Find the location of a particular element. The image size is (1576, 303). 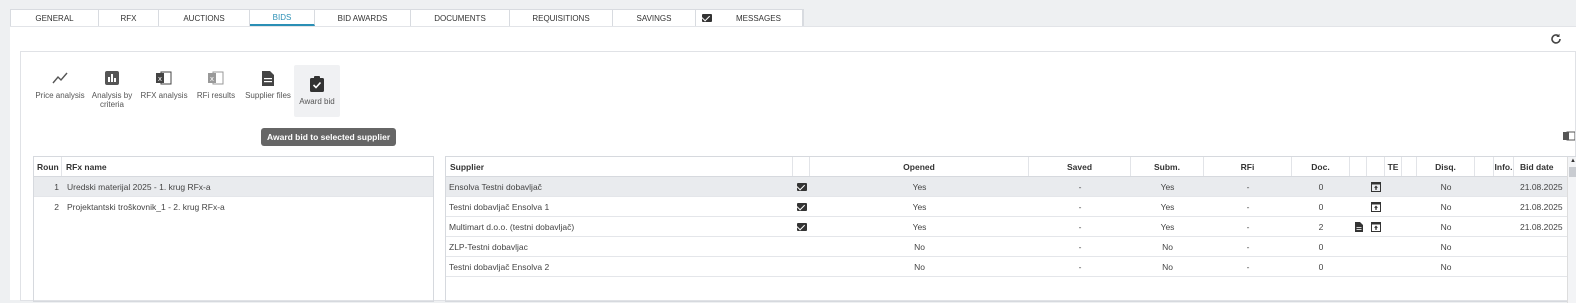

tab-label: BID AWARDS is located at coordinates (362, 18).